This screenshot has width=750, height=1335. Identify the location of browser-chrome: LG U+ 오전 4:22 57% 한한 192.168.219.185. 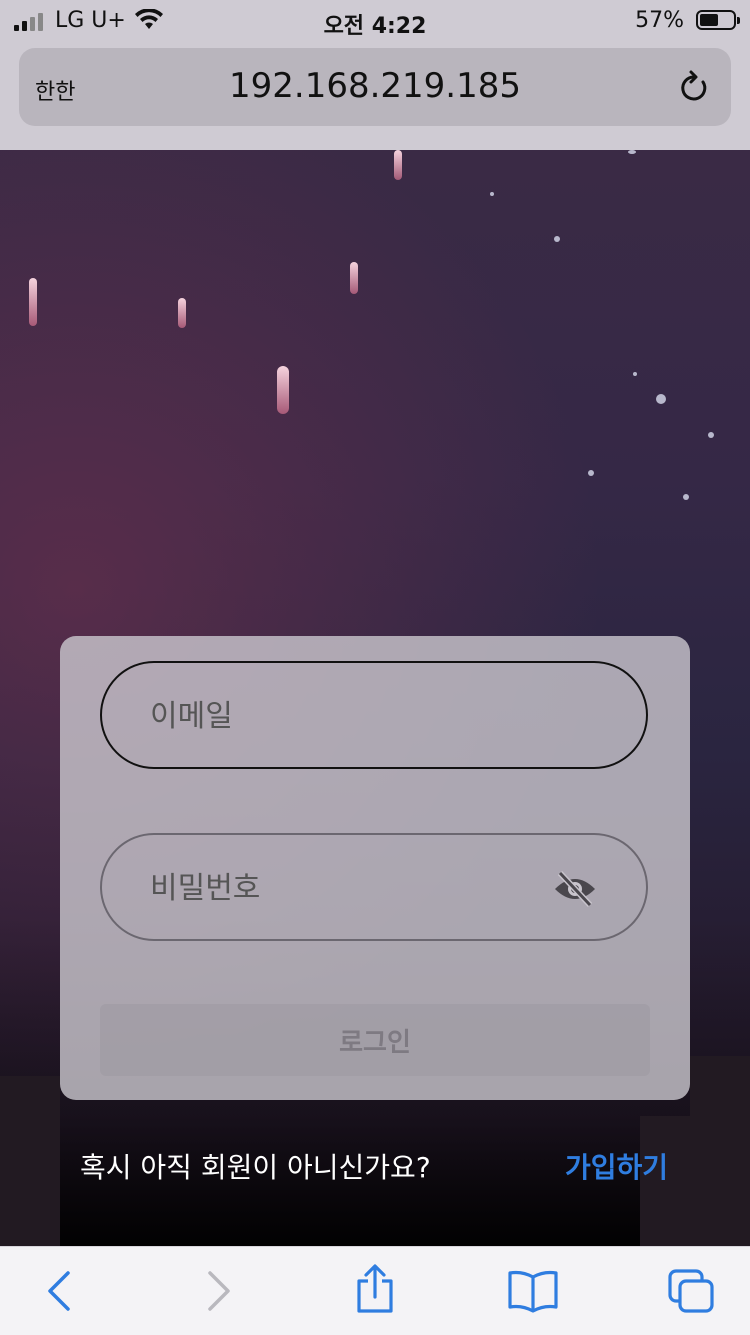
(375, 75).